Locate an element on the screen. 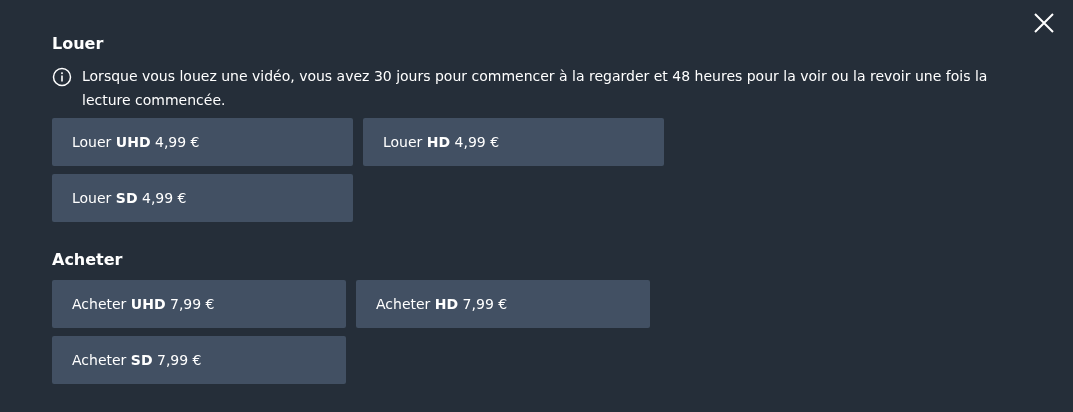 Image resolution: width=1073 pixels, height=412 pixels. purchase-option-button: Acheter HD 7,99 € is located at coordinates (503, 304).